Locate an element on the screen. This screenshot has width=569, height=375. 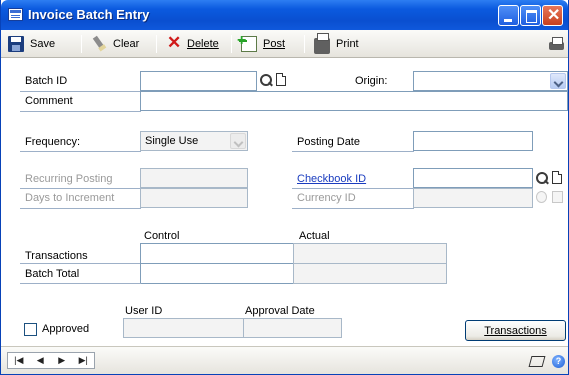
last-record-button: ▶| is located at coordinates (84, 360).